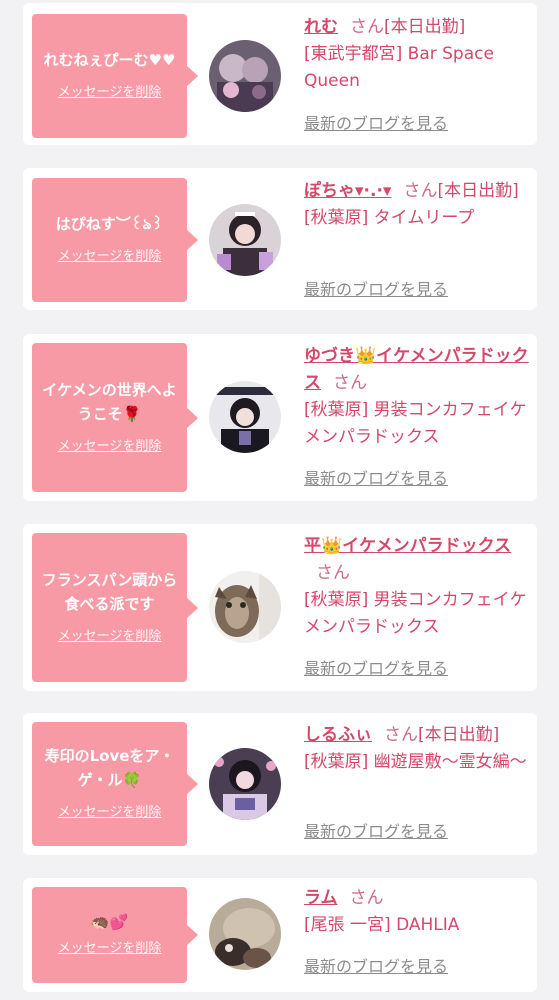 This screenshot has height=1000, width=559. What do you see at coordinates (109, 224) in the screenshot?
I see `message-text: はぴねす︶꒰ঌ꒱` at bounding box center [109, 224].